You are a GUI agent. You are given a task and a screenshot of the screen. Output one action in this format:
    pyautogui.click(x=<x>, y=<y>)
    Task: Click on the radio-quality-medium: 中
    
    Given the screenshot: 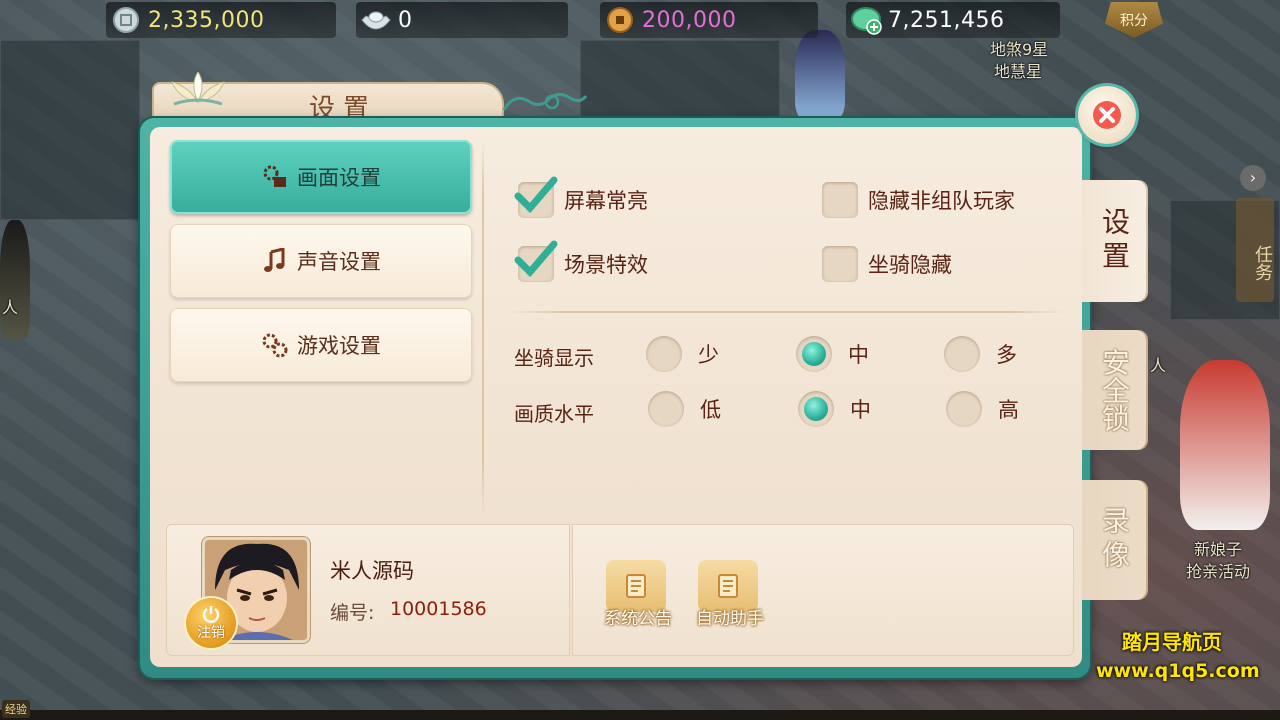 What is the action you would take?
    pyautogui.click(x=834, y=409)
    